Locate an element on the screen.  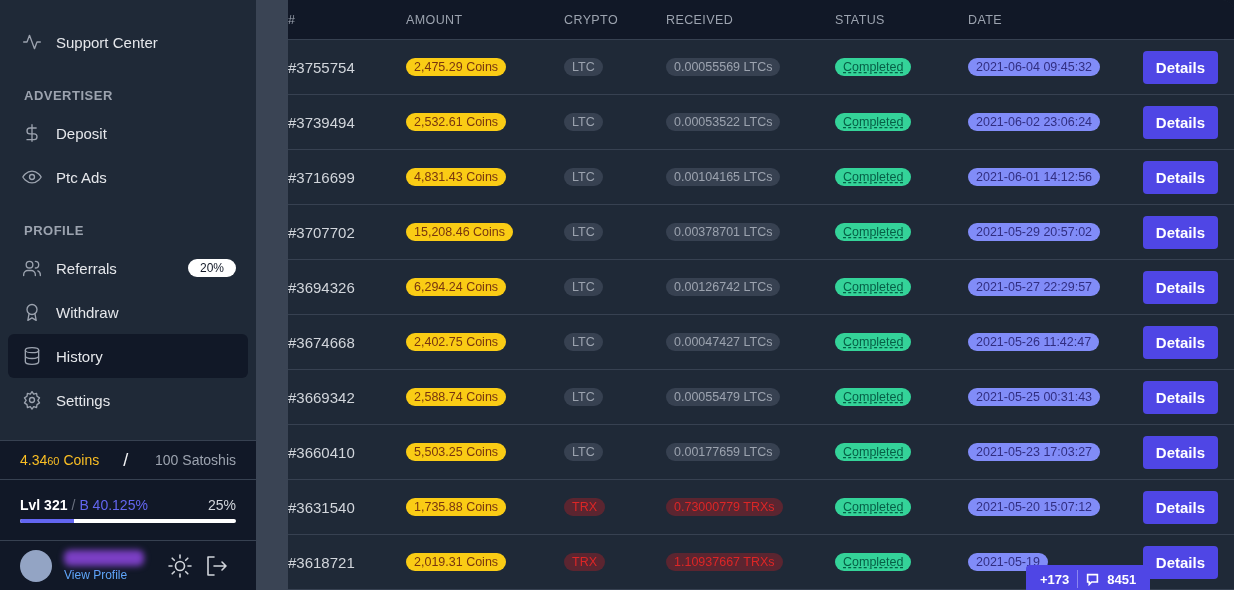
sidebar-item: Ptc Ads is located at coordinates (128, 177).